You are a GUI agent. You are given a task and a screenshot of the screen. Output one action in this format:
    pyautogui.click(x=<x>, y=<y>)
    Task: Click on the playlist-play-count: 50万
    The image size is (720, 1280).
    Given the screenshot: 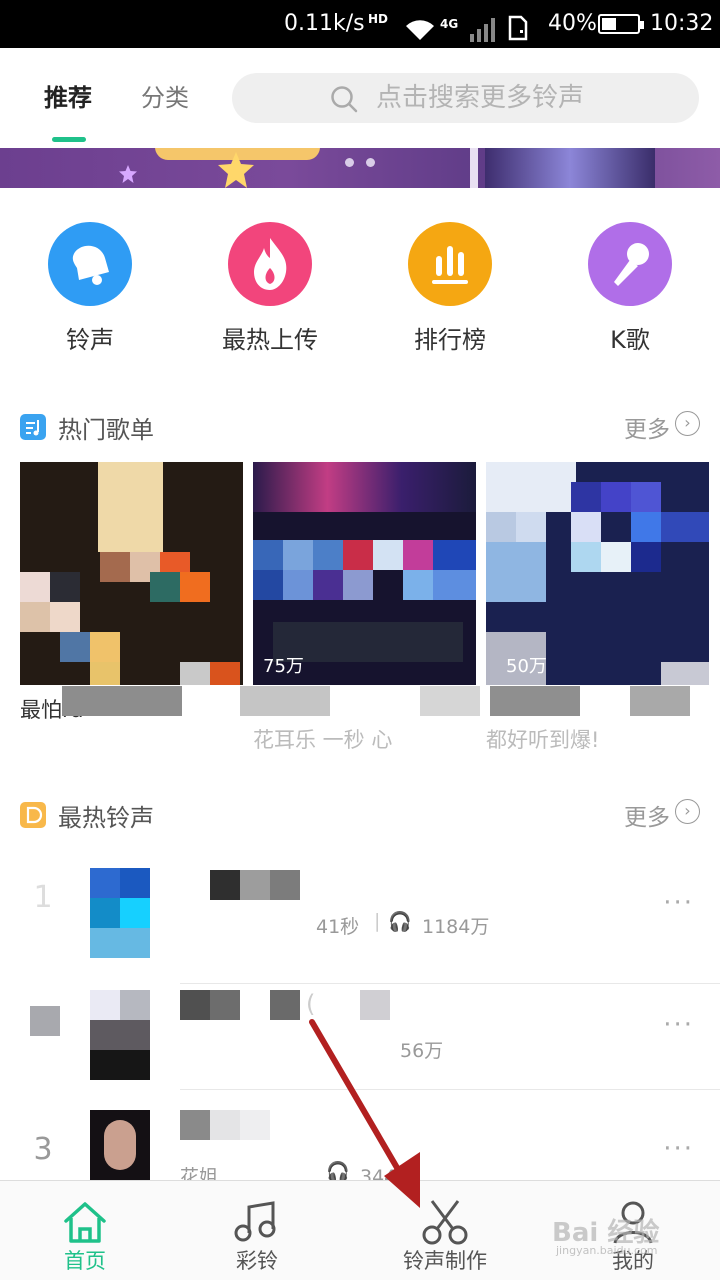 What is the action you would take?
    pyautogui.click(x=526, y=666)
    